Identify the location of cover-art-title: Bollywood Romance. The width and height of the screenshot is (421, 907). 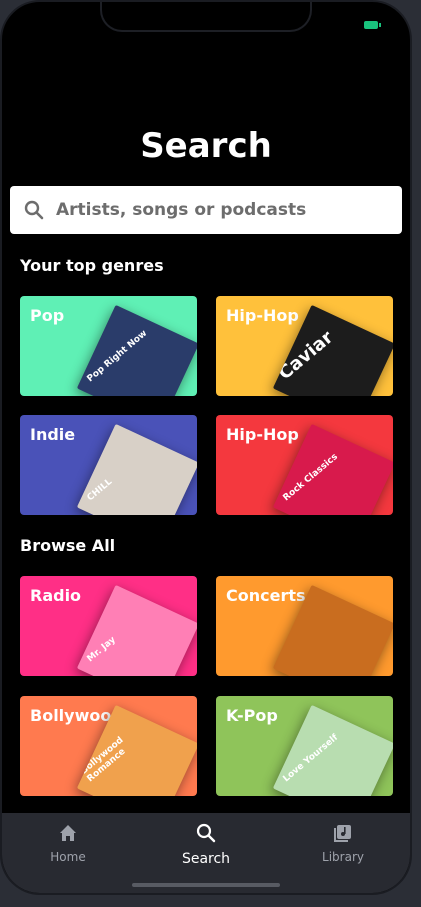
(103, 760).